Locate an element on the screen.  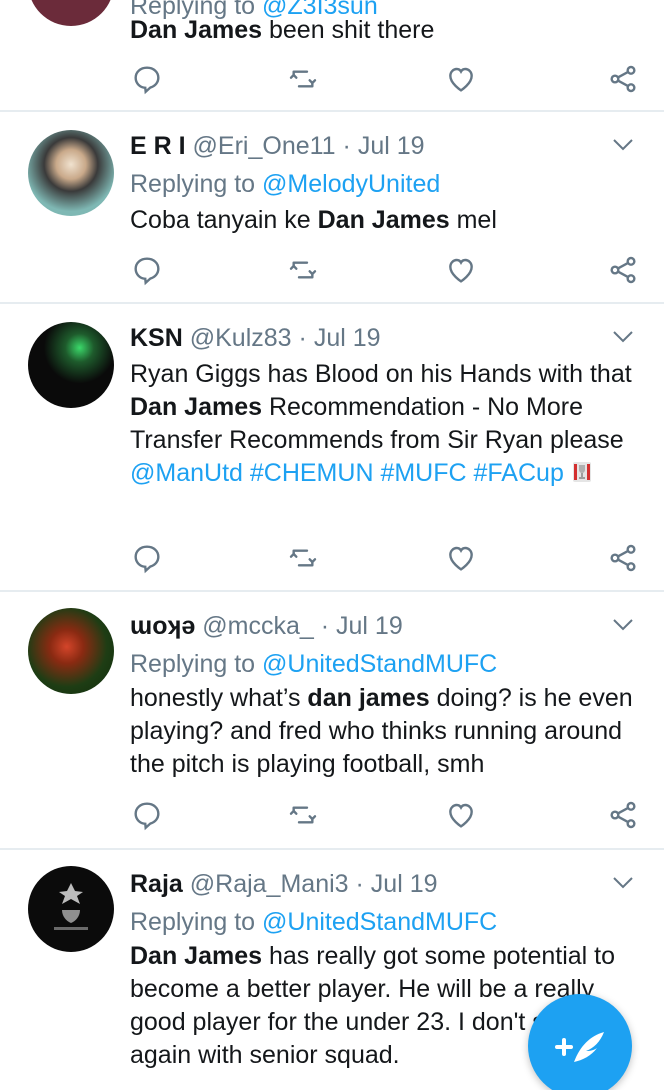
hashtag-link: #CHEMUN is located at coordinates (312, 473).